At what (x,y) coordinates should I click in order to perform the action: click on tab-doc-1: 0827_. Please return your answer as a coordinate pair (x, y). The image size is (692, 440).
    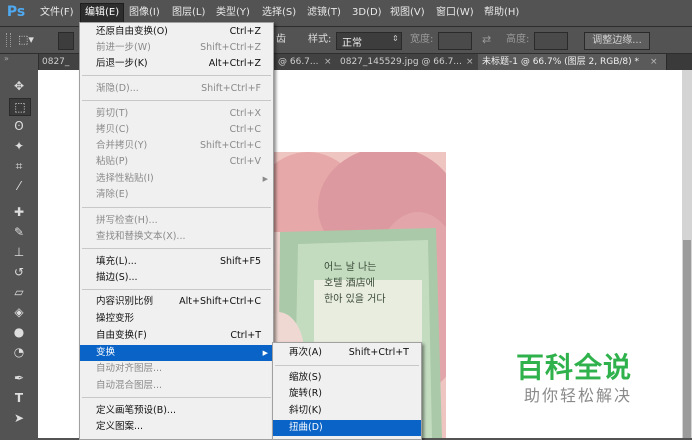
    Looking at the image, I should click on (61, 62).